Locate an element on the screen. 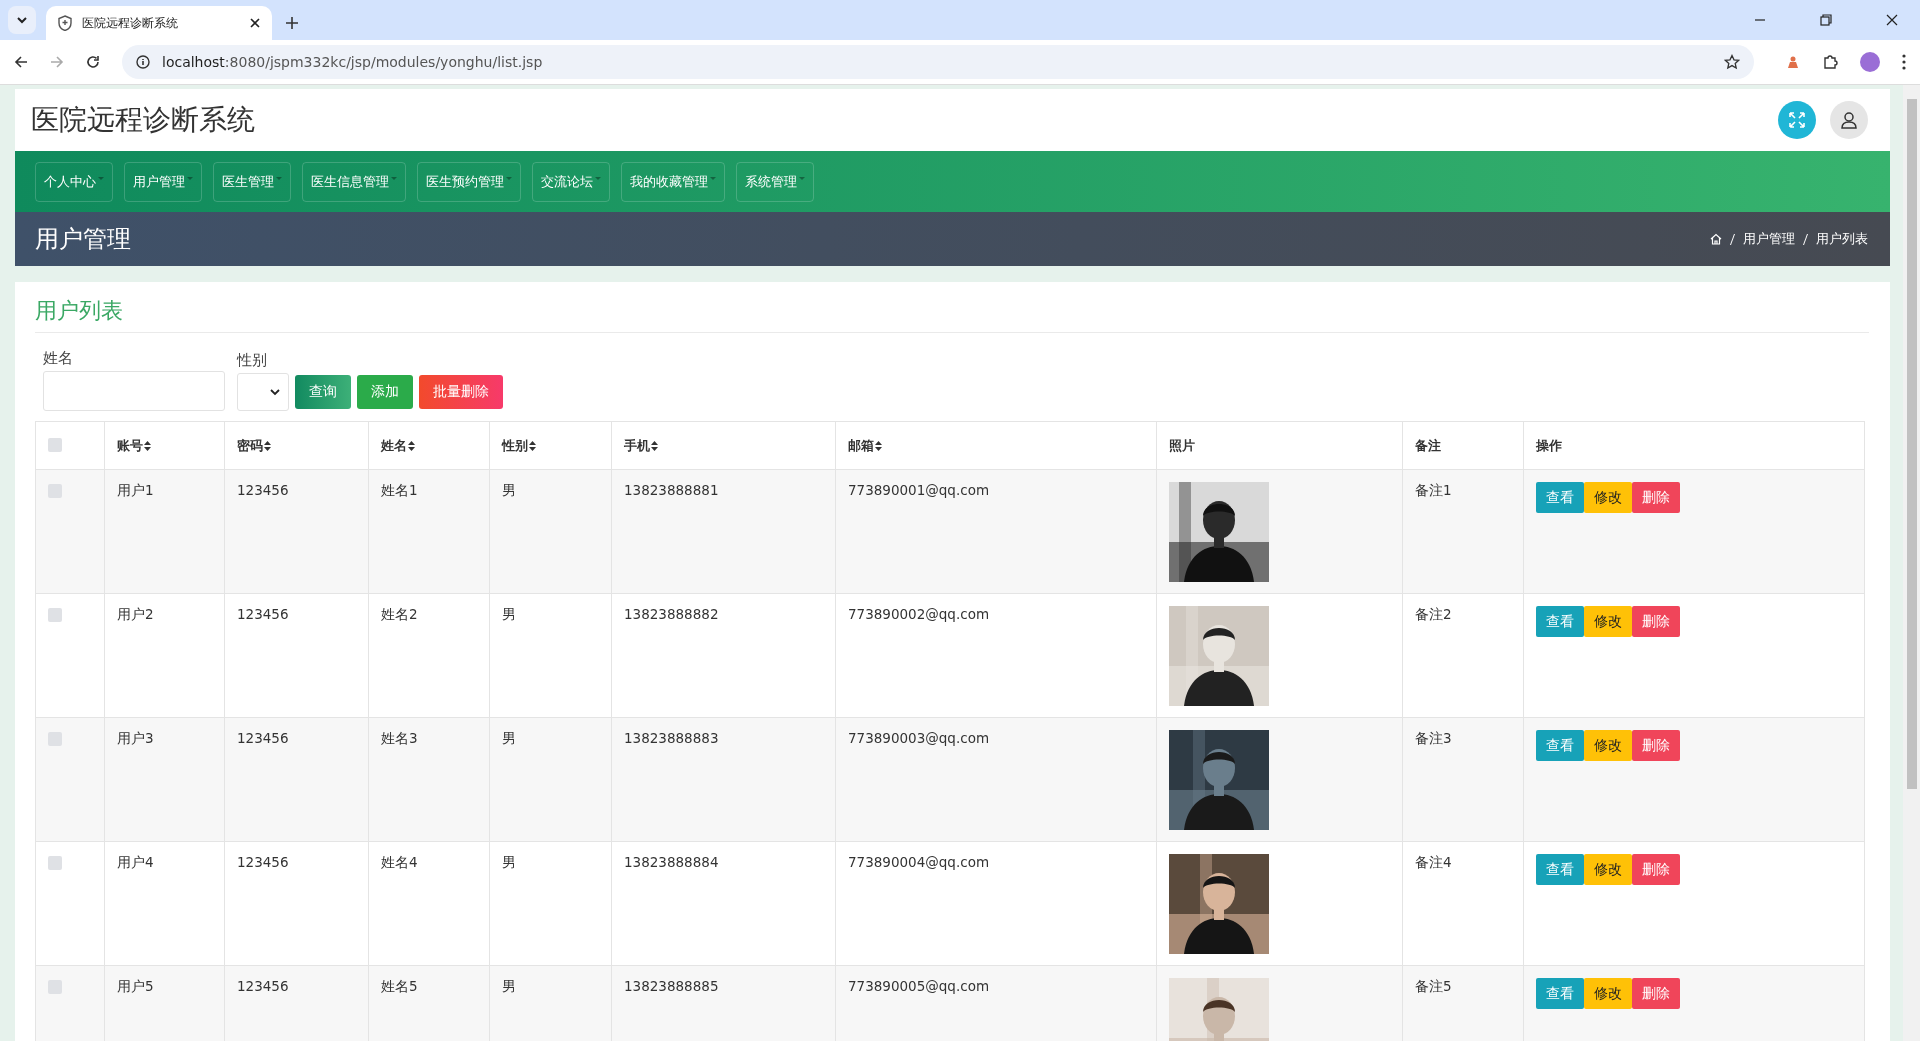  table-cell: 备注1 is located at coordinates (1433, 490).